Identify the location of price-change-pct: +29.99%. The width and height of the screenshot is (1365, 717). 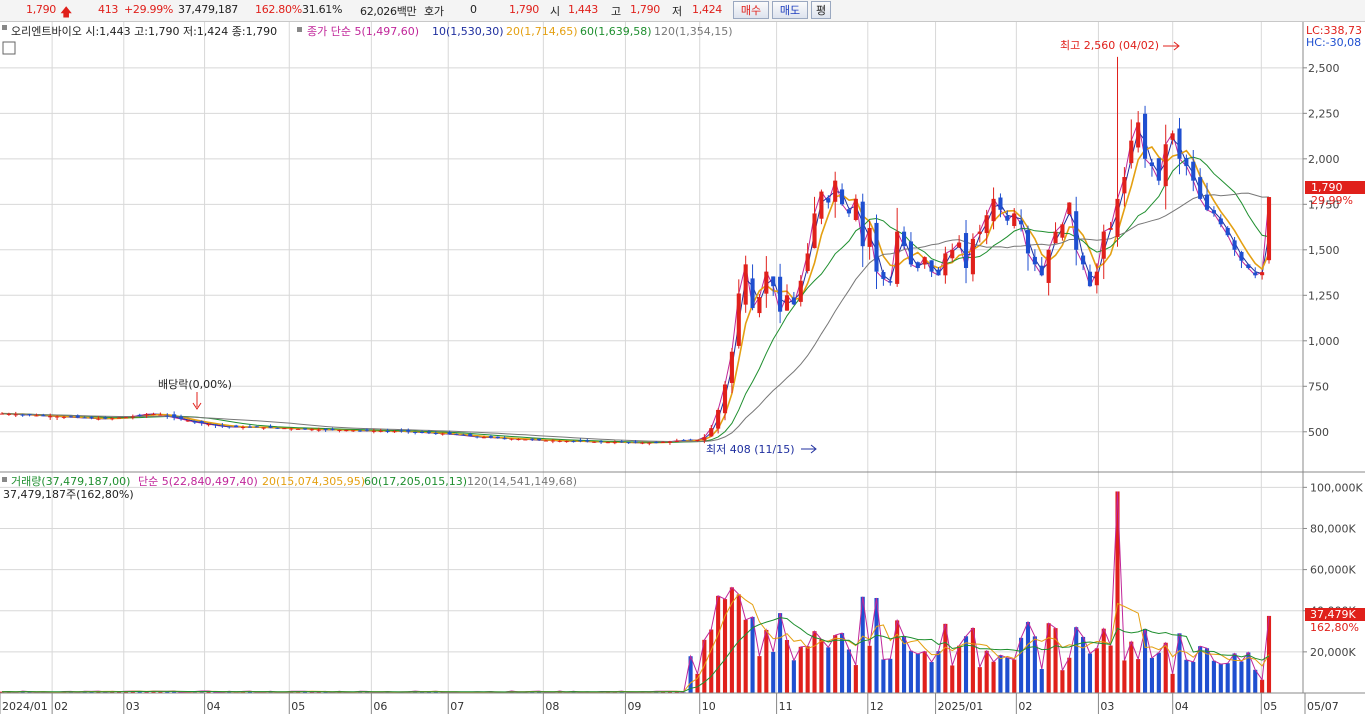
(149, 9).